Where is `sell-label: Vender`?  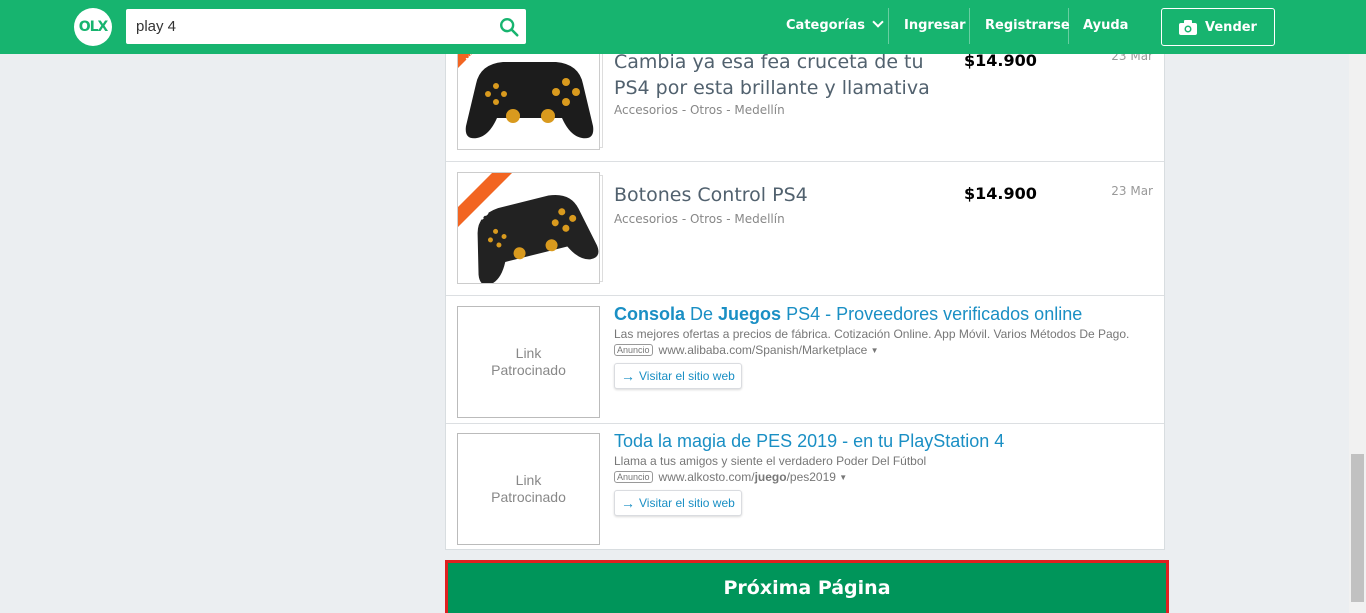
sell-label: Vender is located at coordinates (1231, 27).